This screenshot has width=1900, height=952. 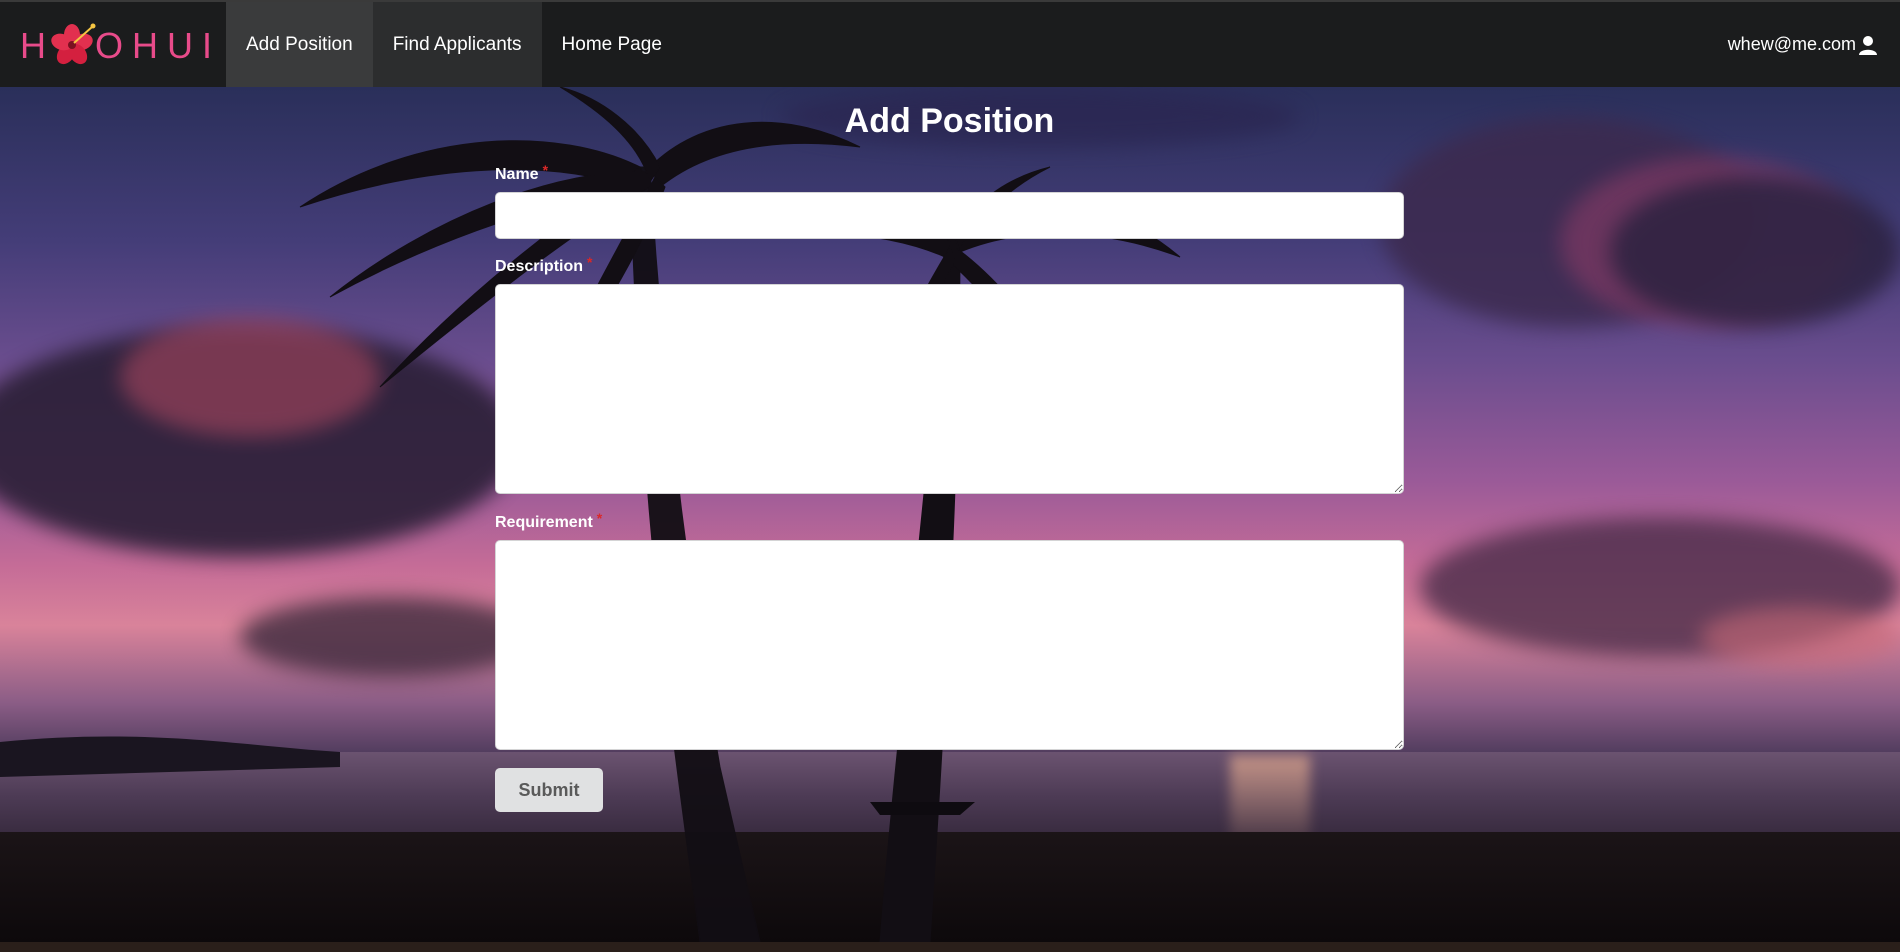 What do you see at coordinates (949, 645) in the screenshot?
I see `requirement-textarea` at bounding box center [949, 645].